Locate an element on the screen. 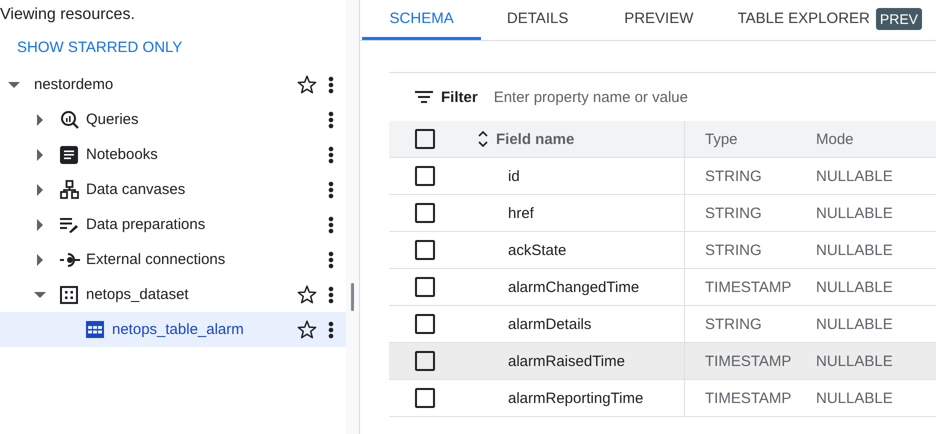 The height and width of the screenshot is (434, 936). tree-item: External connections is located at coordinates (173, 259).